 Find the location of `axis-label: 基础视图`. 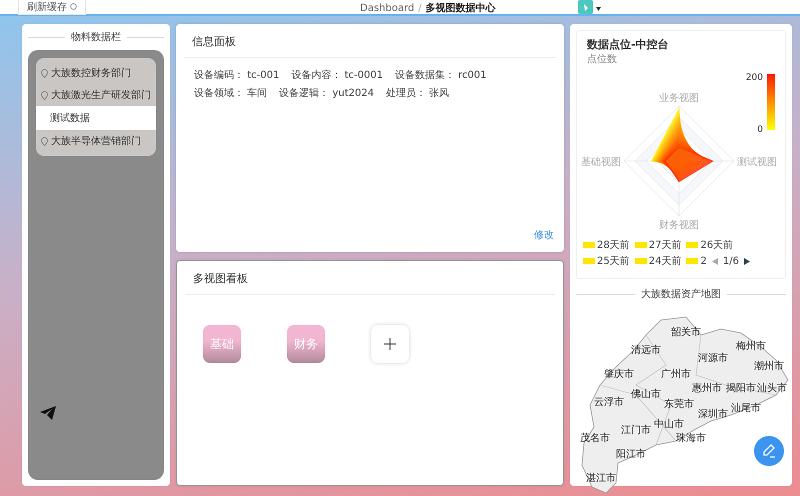

axis-label: 基础视图 is located at coordinates (601, 162).